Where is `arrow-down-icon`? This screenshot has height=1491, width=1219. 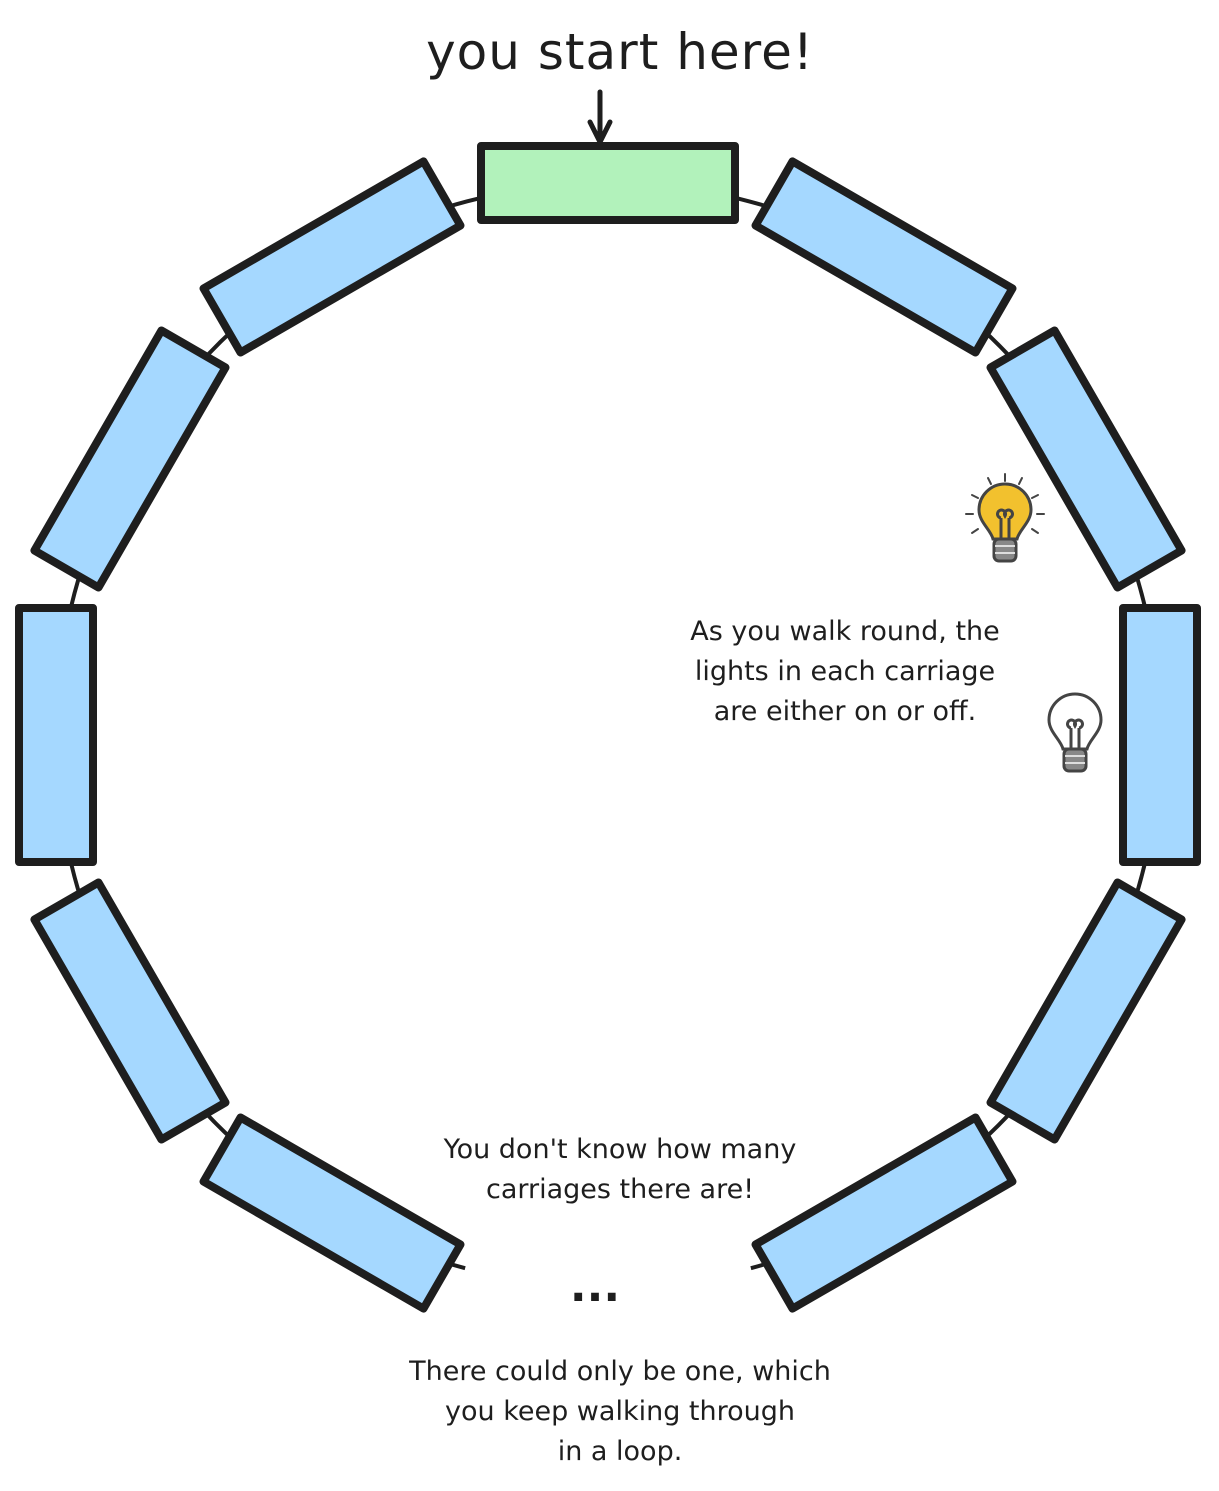
arrow-down-icon is located at coordinates (600, 117).